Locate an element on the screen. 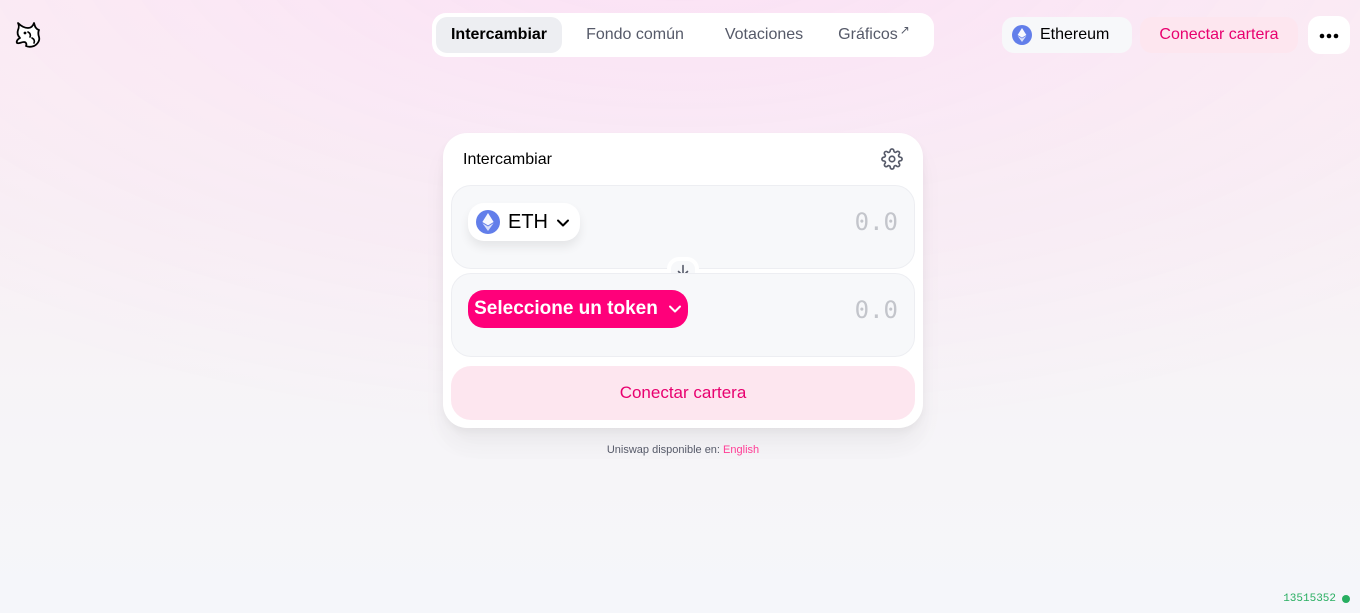  nav-tab-vote-label: Votaciones is located at coordinates (764, 34).